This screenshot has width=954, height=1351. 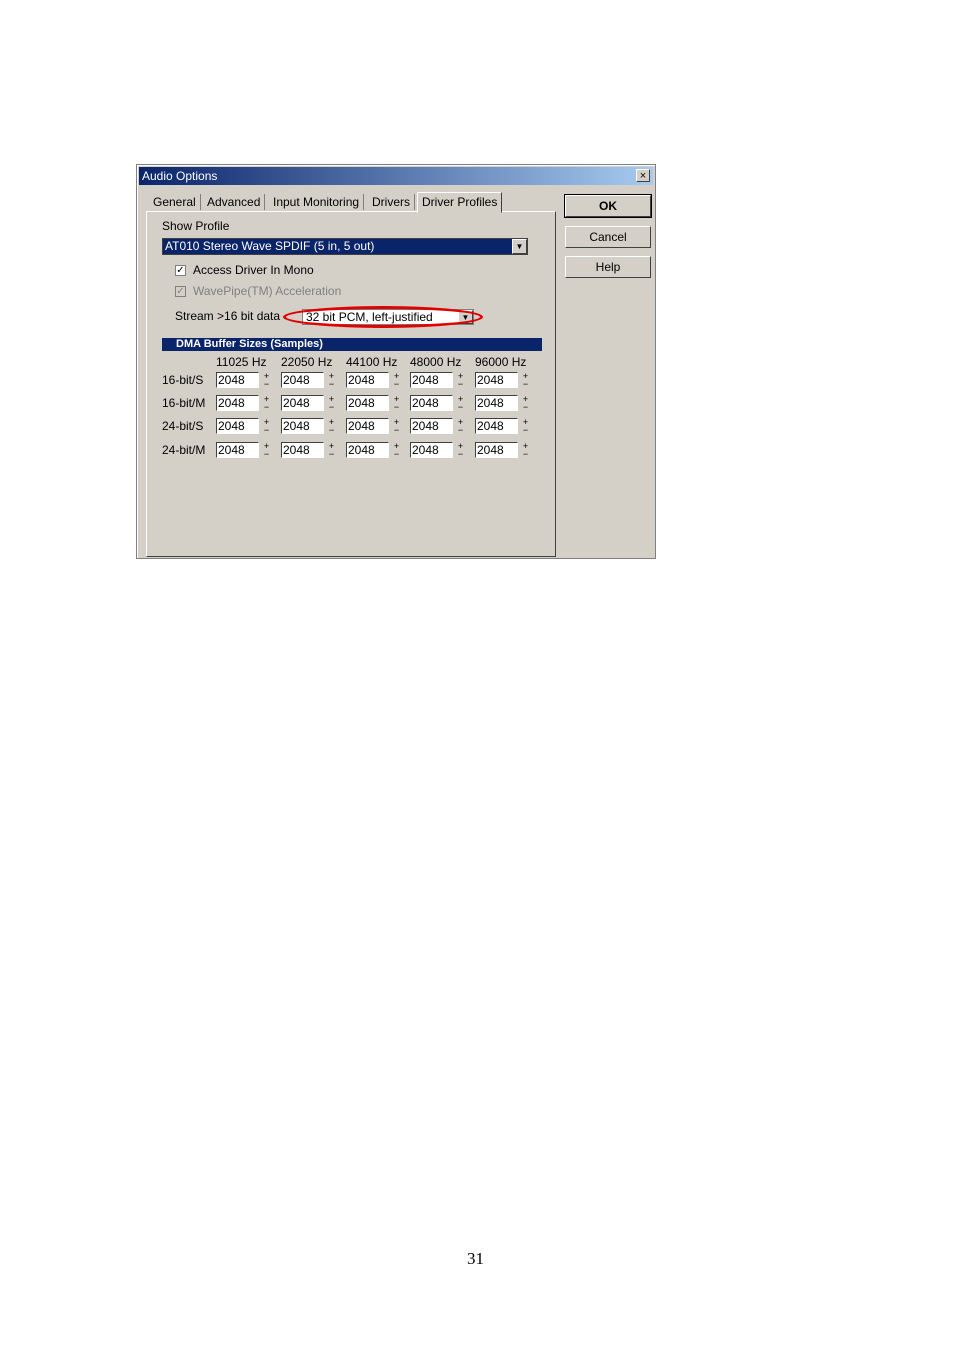 I want to click on profile-dropdown: AT010 Stereo Wave SPDIF (5 in, 5 out) ▼, so click(x=345, y=246).